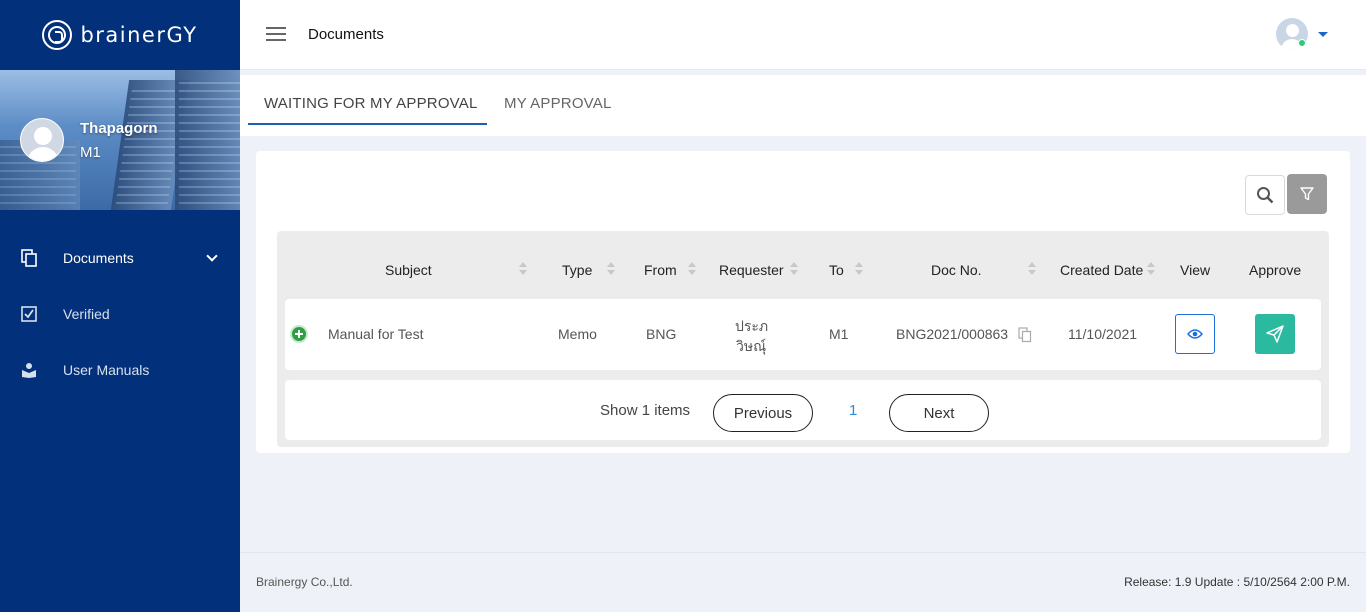 The width and height of the screenshot is (1366, 612). I want to click on cell-subject: Manual for Test, so click(376, 334).